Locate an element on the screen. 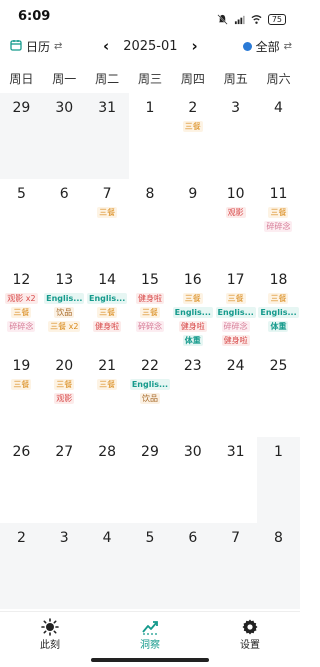 The width and height of the screenshot is (320, 667). day-cell: 28 is located at coordinates (107, 480).